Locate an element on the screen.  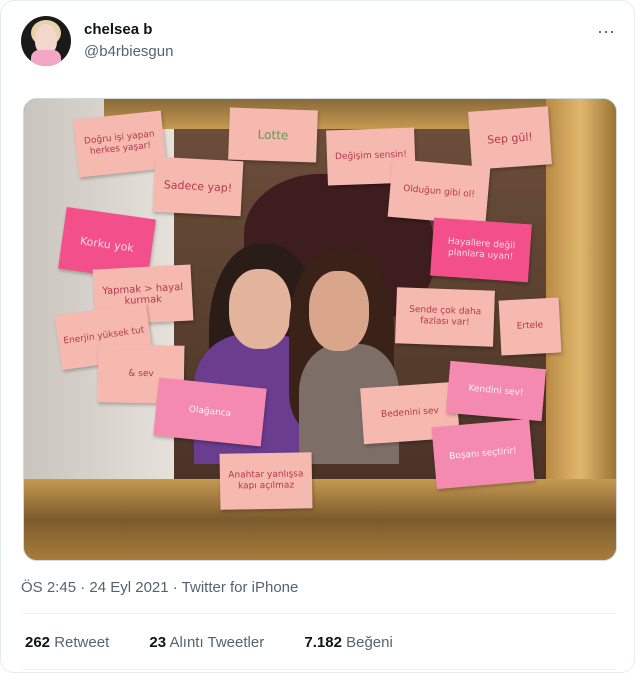
woman-left-face is located at coordinates (260, 309).